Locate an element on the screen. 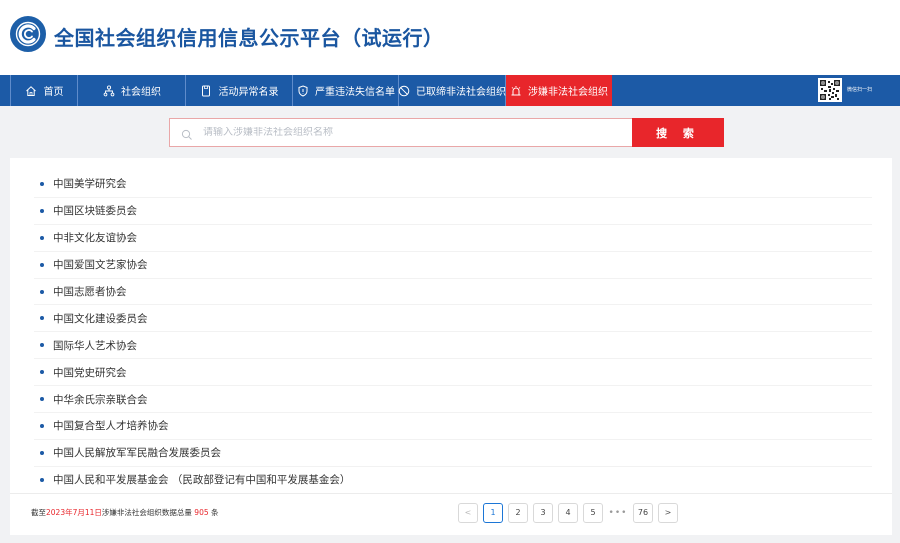 This screenshot has height=543, width=900. org-name: 中国区块链委员会 is located at coordinates (95, 211).